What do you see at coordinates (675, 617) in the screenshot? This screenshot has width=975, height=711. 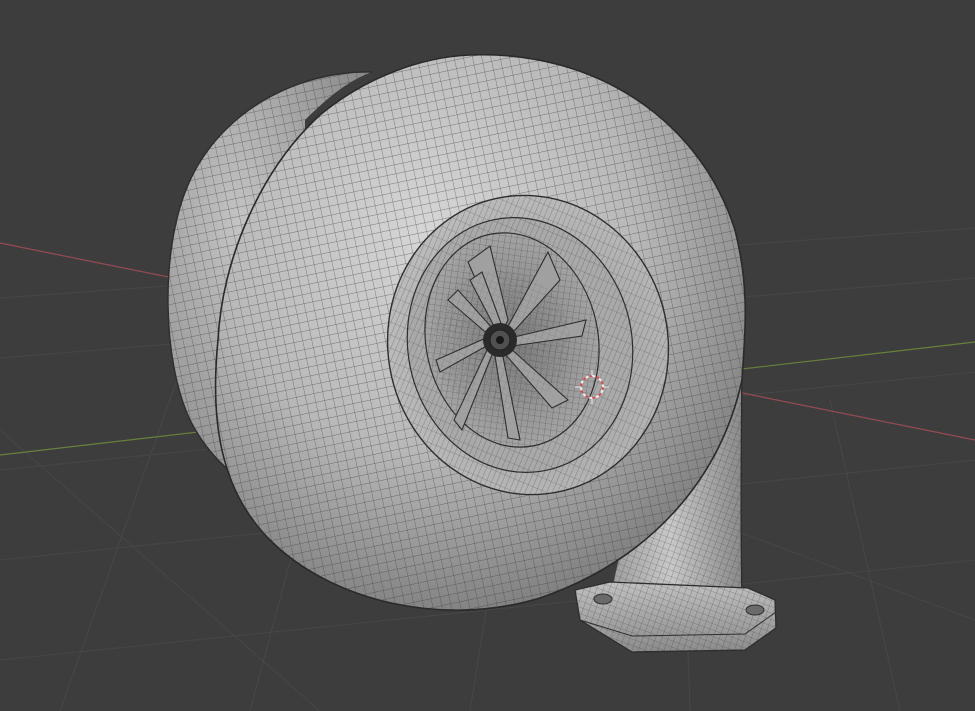 I see `outlet-flange` at bounding box center [675, 617].